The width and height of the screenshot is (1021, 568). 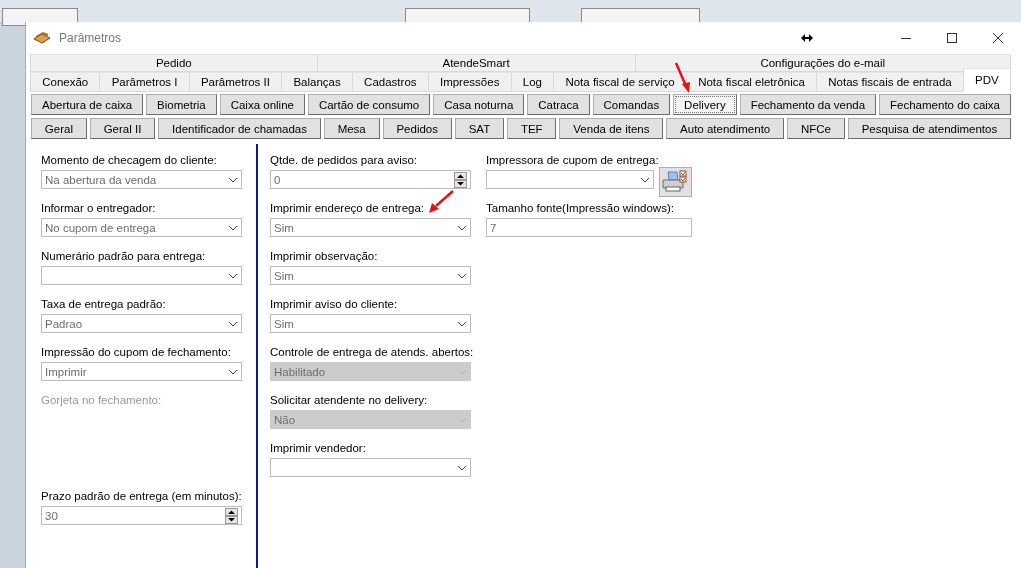 What do you see at coordinates (181, 104) in the screenshot?
I see `section-button: Biometria` at bounding box center [181, 104].